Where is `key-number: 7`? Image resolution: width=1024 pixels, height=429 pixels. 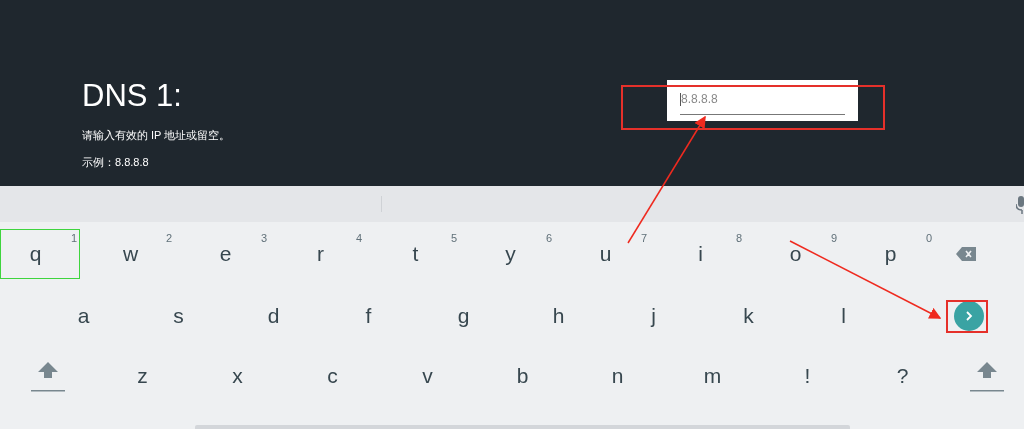 key-number: 7 is located at coordinates (643, 238).